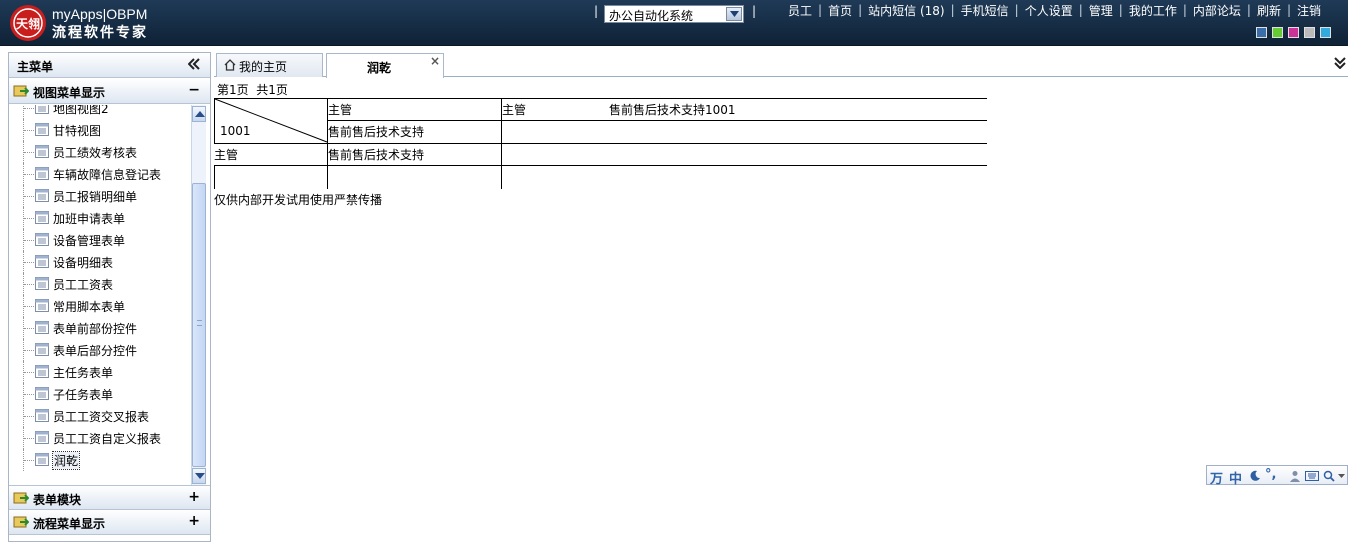  Describe the element at coordinates (840, 10) in the screenshot. I see `nav-link-home: 首页` at that location.